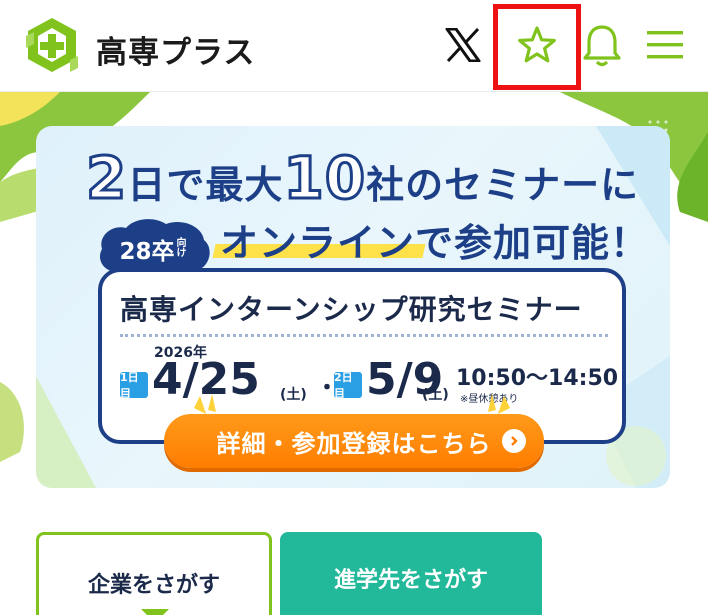 Image resolution: width=708 pixels, height=615 pixels. I want to click on search-company-label: 企業をさがす, so click(153, 585).